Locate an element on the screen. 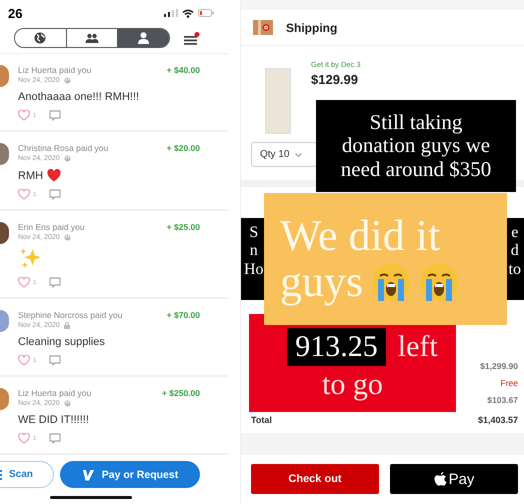 The height and width of the screenshot is (504, 524). payment-title: Erin Ens paid you is located at coordinates (51, 227).